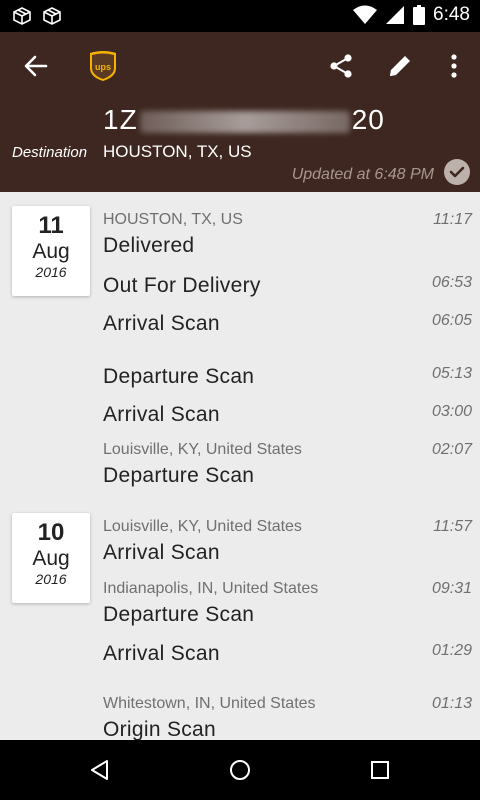  I want to click on event-time: 06:53, so click(451, 282).